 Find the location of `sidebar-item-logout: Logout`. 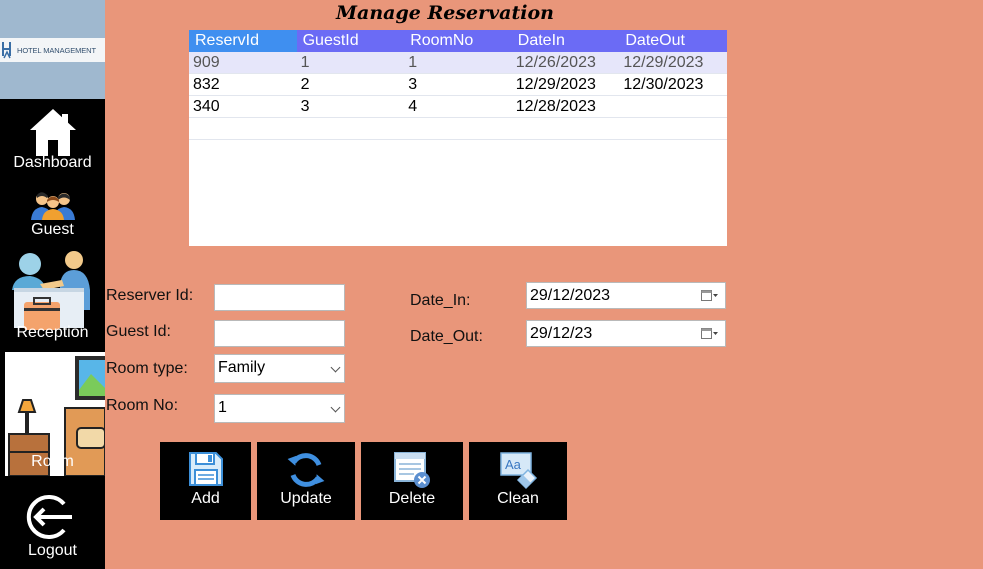

sidebar-item-logout: Logout is located at coordinates (52, 526).